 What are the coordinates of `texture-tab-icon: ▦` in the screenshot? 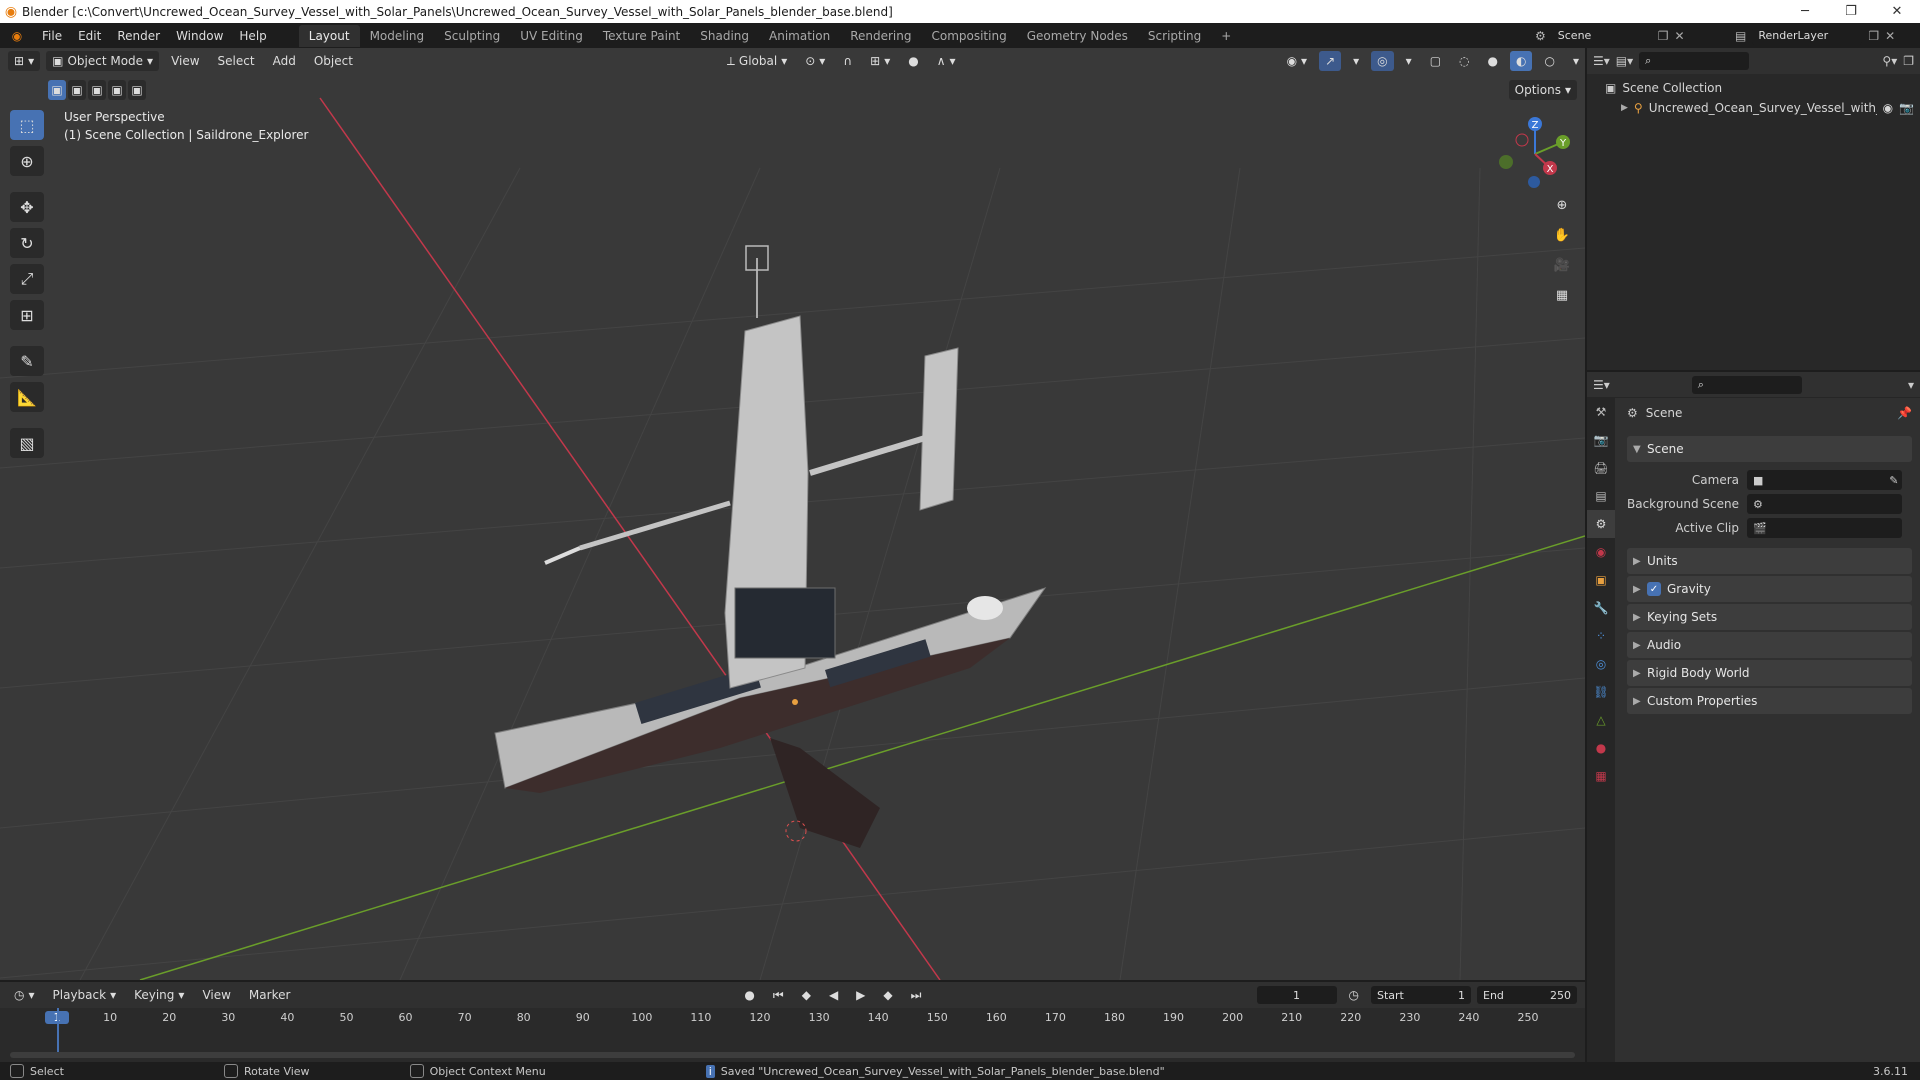 It's located at (1601, 776).